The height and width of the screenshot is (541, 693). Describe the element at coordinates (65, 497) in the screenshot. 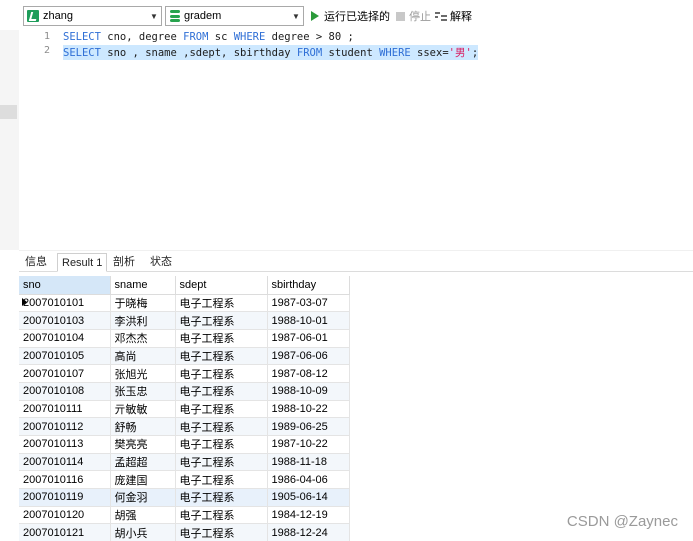

I see `cell-sno: 2007010119` at that location.